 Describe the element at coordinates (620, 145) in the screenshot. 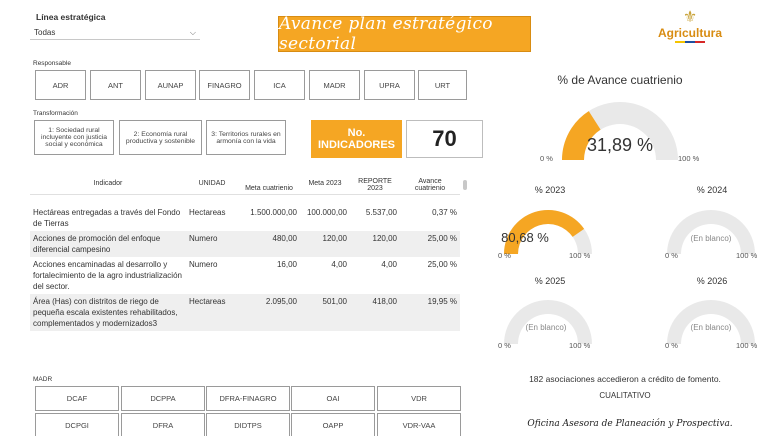

I see `main-gauge-value: 31,89 %` at that location.